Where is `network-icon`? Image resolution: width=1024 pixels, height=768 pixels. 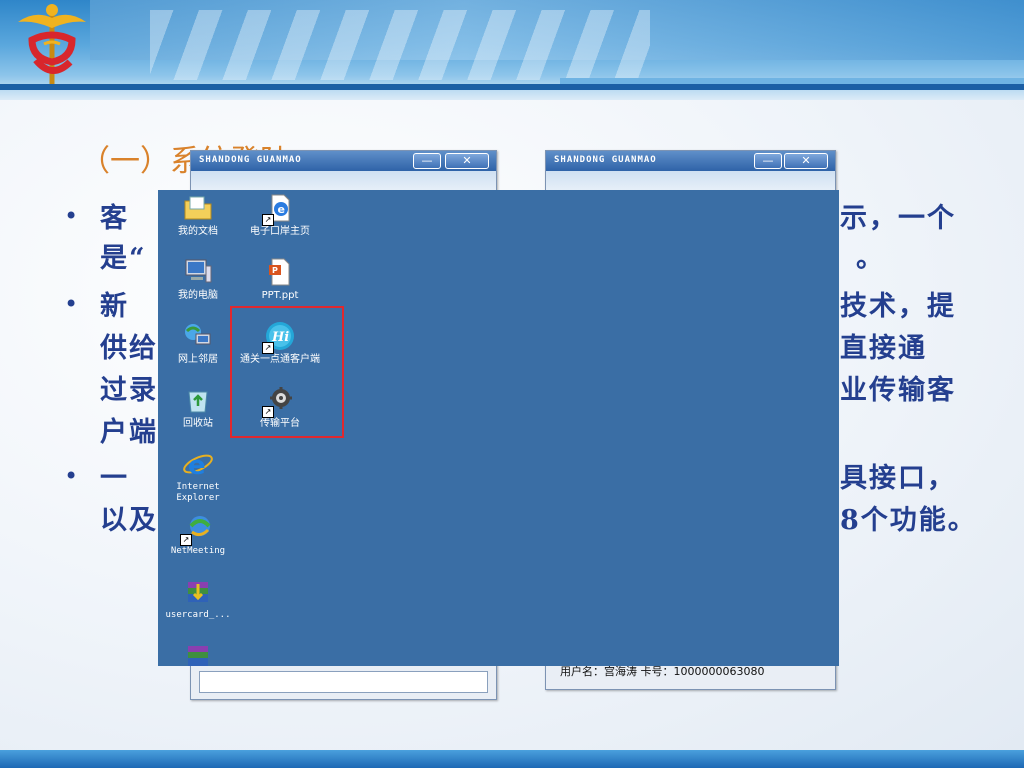 network-icon is located at coordinates (198, 334).